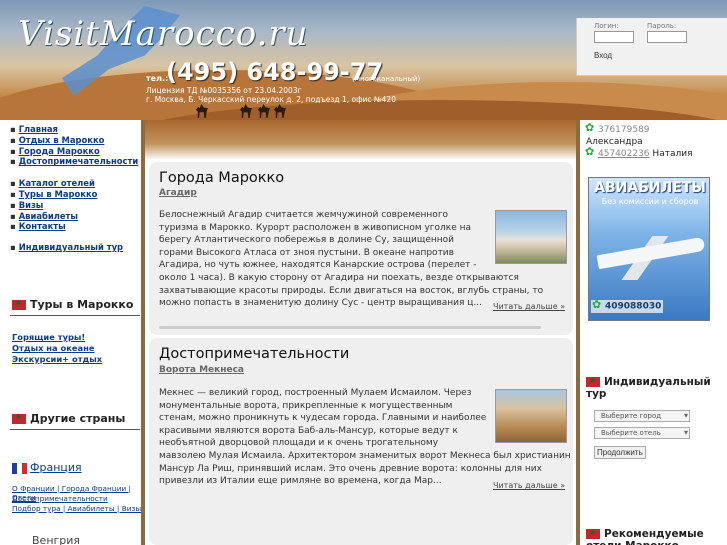 The height and width of the screenshot is (545, 727). What do you see at coordinates (72, 205) in the screenshot?
I see `nav-item-visas: ▪ Визы` at bounding box center [72, 205].